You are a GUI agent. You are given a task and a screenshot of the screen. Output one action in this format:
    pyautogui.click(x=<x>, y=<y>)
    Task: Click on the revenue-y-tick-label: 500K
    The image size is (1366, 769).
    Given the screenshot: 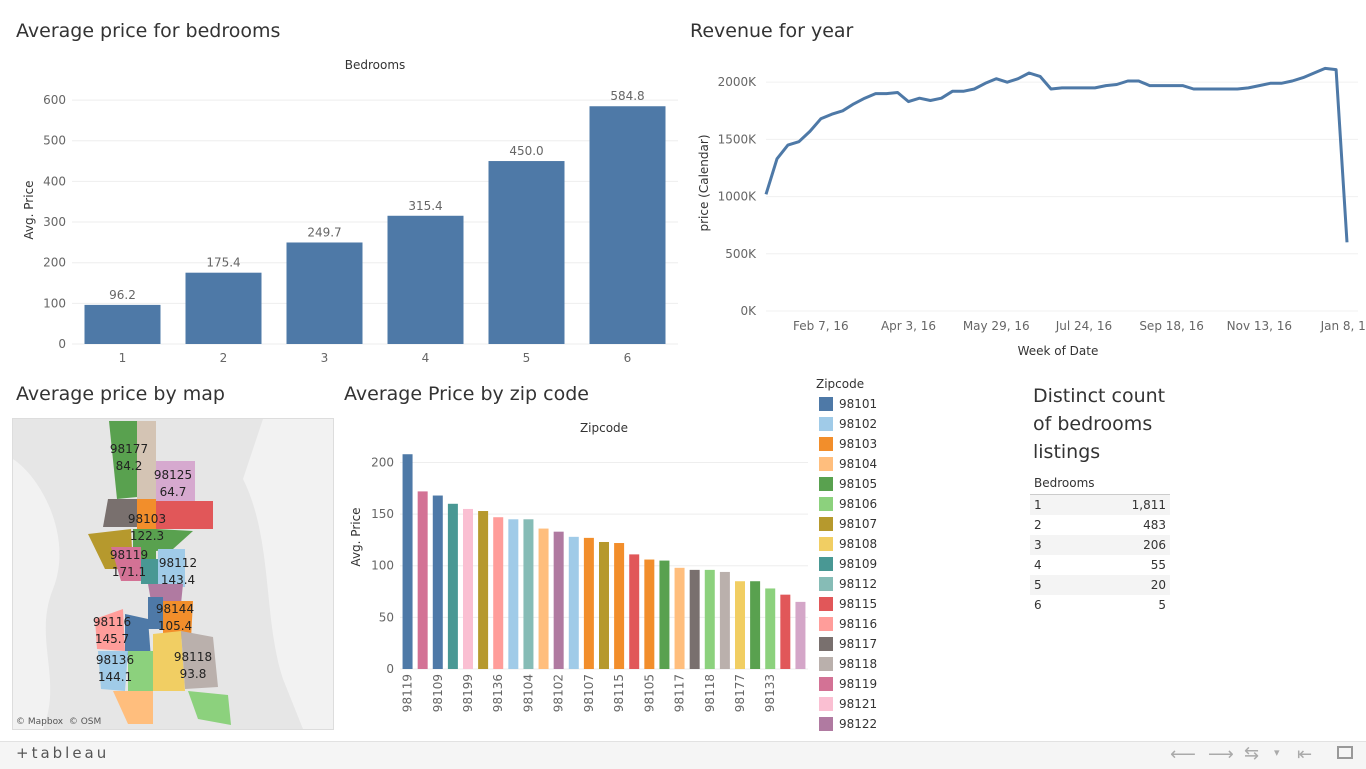 What is the action you would take?
    pyautogui.click(x=741, y=254)
    